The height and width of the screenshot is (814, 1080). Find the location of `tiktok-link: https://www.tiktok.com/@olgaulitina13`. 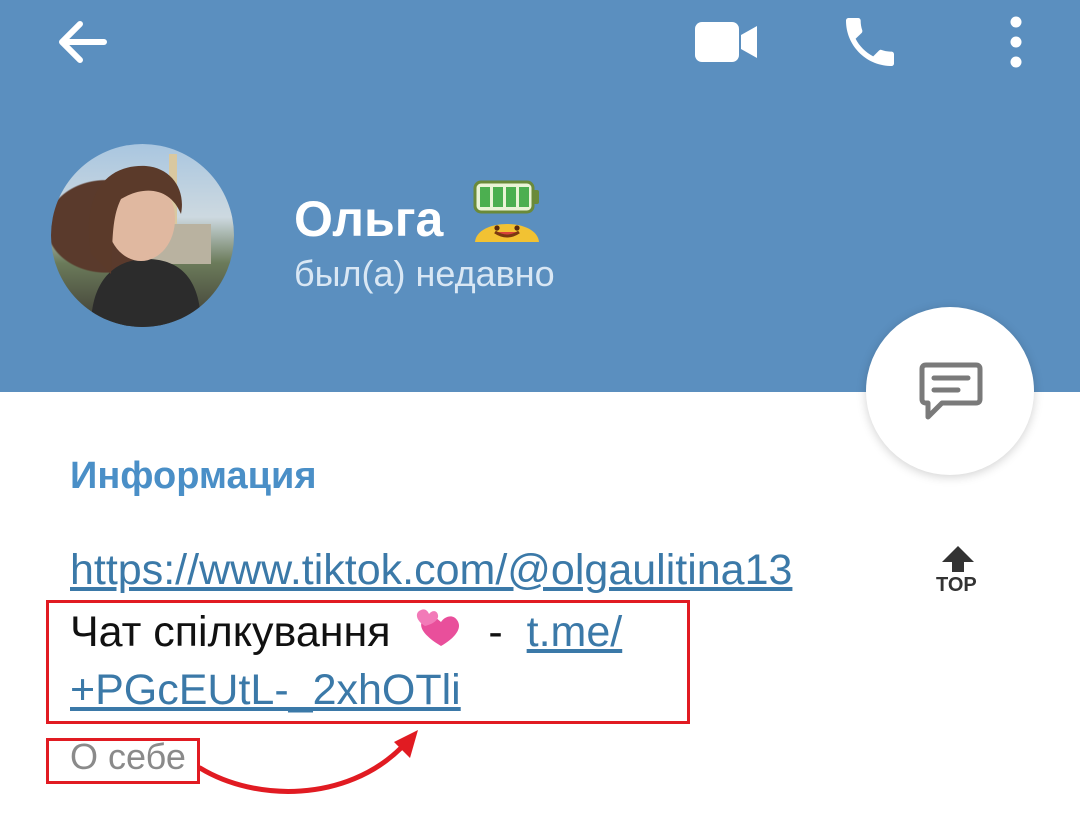

tiktok-link: https://www.tiktok.com/@olgaulitina13 is located at coordinates (431, 570).